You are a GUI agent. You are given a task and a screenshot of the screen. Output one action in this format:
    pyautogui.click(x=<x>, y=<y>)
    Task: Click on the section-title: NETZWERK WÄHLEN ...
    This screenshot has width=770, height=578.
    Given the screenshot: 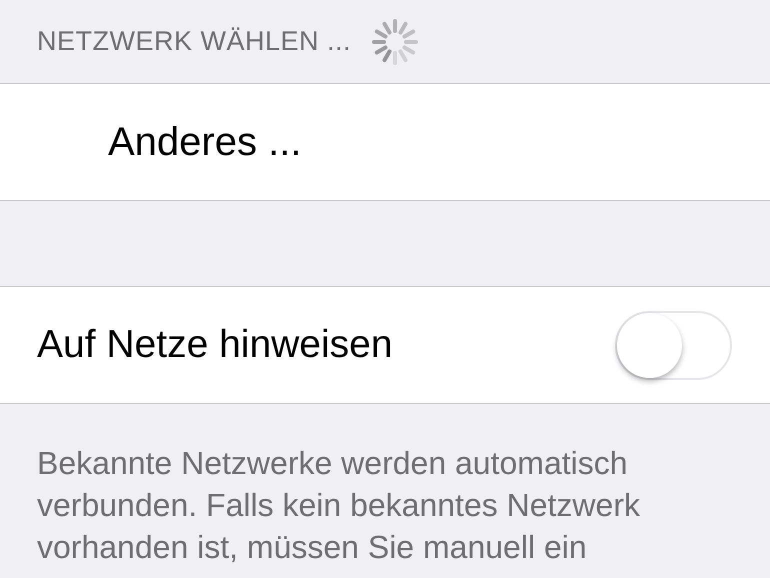 What is the action you would take?
    pyautogui.click(x=194, y=41)
    